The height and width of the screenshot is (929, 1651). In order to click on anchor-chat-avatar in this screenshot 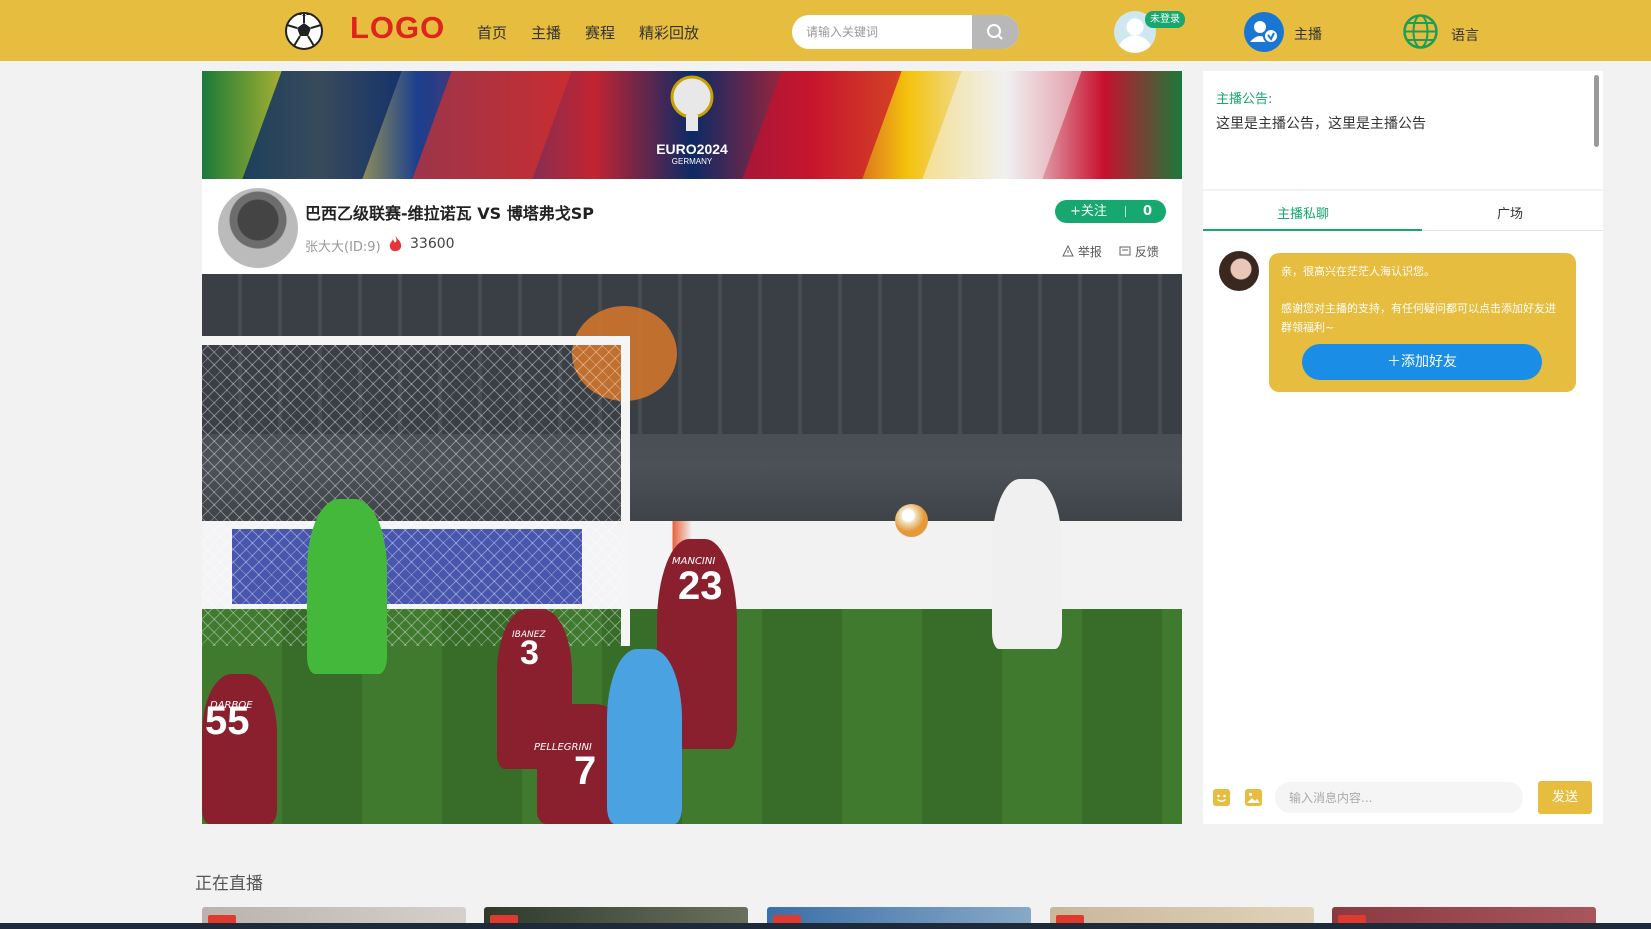, I will do `click(1239, 271)`.